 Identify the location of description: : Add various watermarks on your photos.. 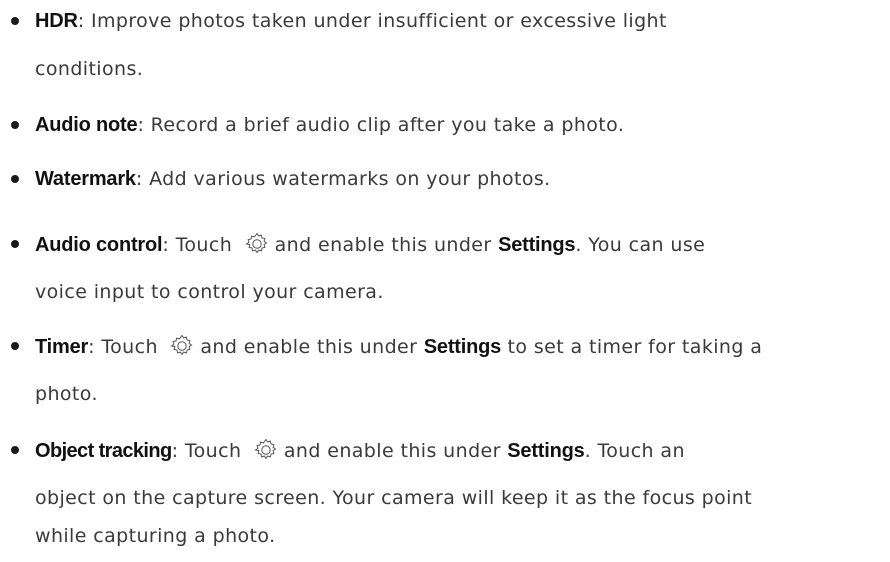
(343, 179).